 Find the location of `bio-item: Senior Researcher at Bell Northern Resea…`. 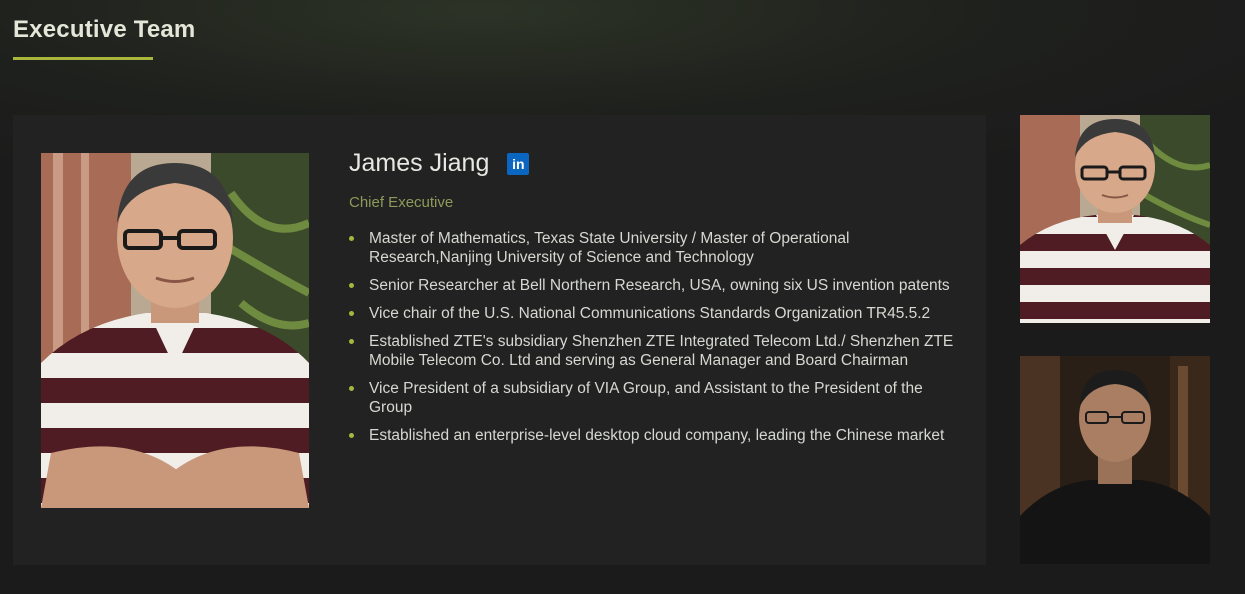

bio-item: Senior Researcher at Bell Northern Resea… is located at coordinates (654, 285).